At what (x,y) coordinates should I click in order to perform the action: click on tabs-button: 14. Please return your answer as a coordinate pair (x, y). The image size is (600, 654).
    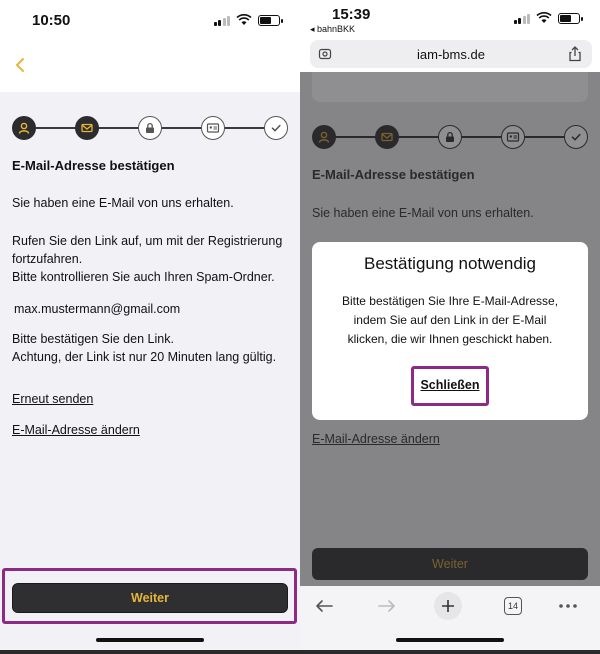
    Looking at the image, I should click on (513, 606).